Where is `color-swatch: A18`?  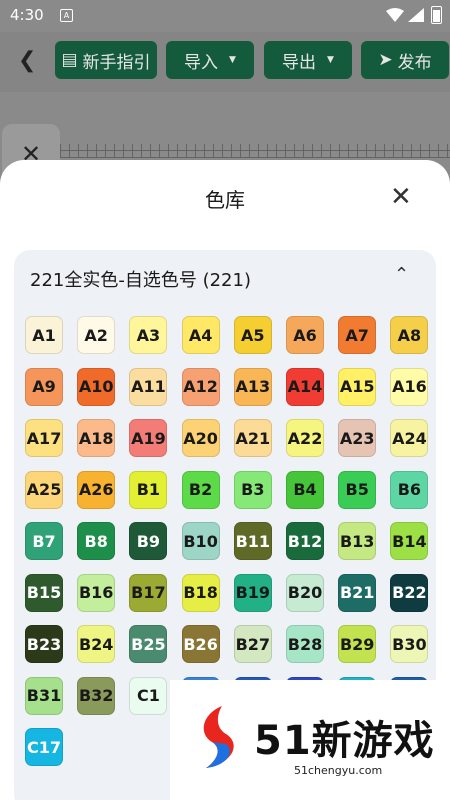 color-swatch: A18 is located at coordinates (96, 438).